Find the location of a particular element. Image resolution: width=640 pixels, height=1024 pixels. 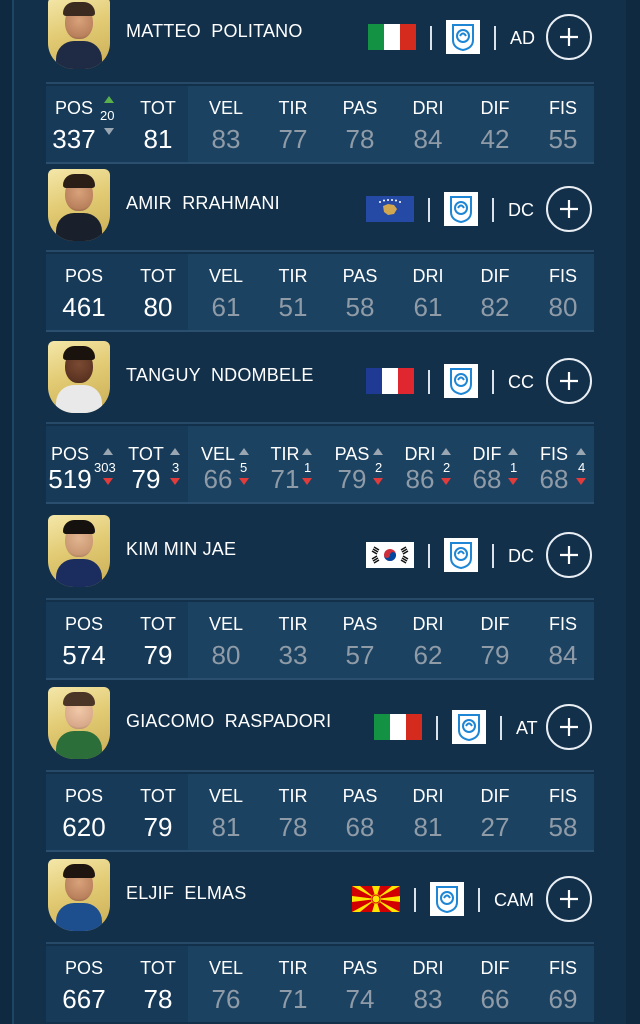

stat-dif: DIF 66 is located at coordinates (495, 986).